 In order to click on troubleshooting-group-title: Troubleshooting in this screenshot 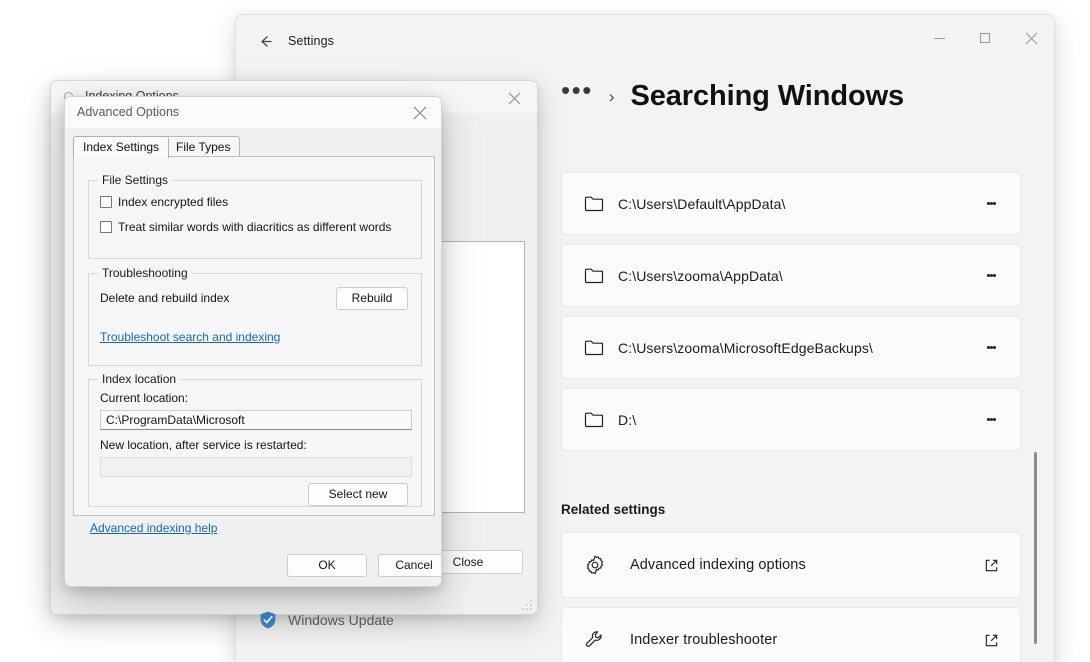, I will do `click(145, 273)`.